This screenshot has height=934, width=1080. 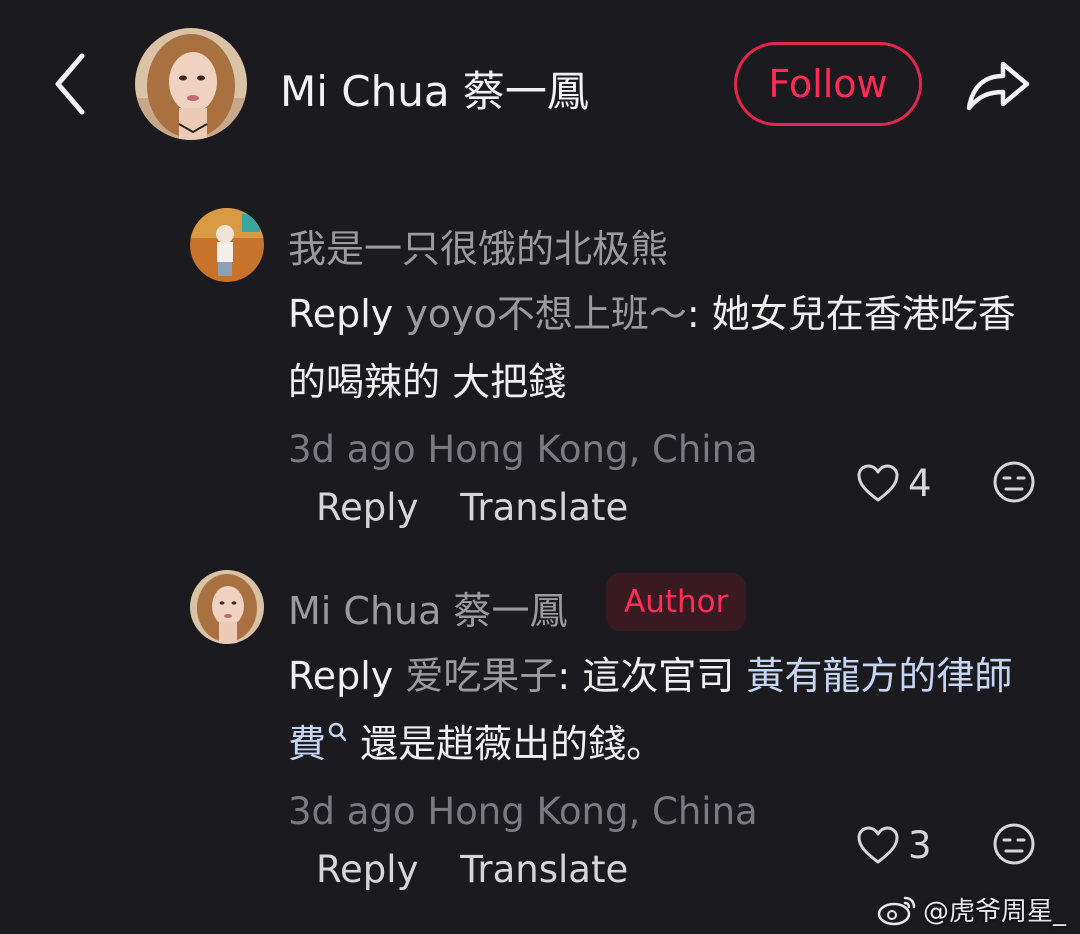 I want to click on comment-body-end: 還是趙薇出的錢。, so click(x=506, y=744).